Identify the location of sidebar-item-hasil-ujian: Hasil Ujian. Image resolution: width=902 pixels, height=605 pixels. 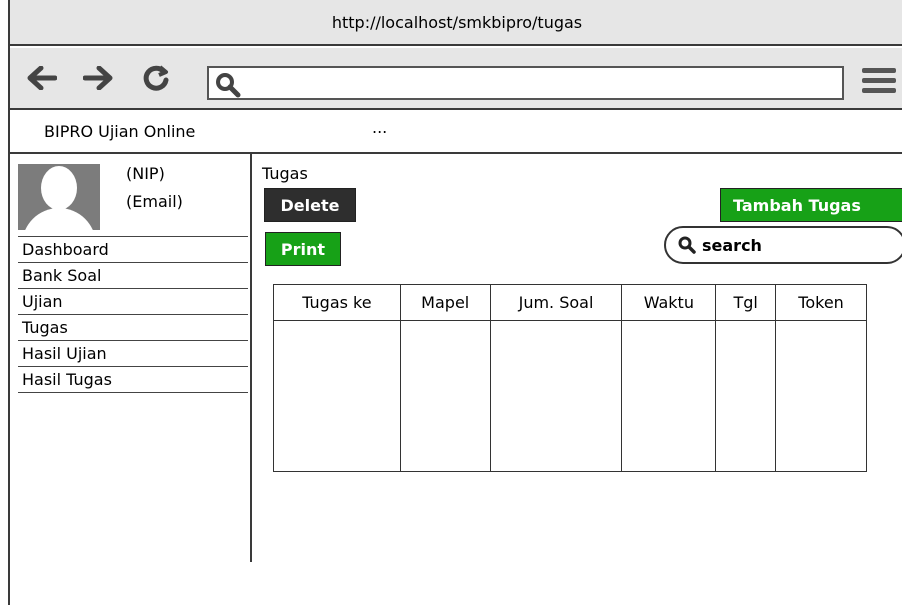
(133, 354).